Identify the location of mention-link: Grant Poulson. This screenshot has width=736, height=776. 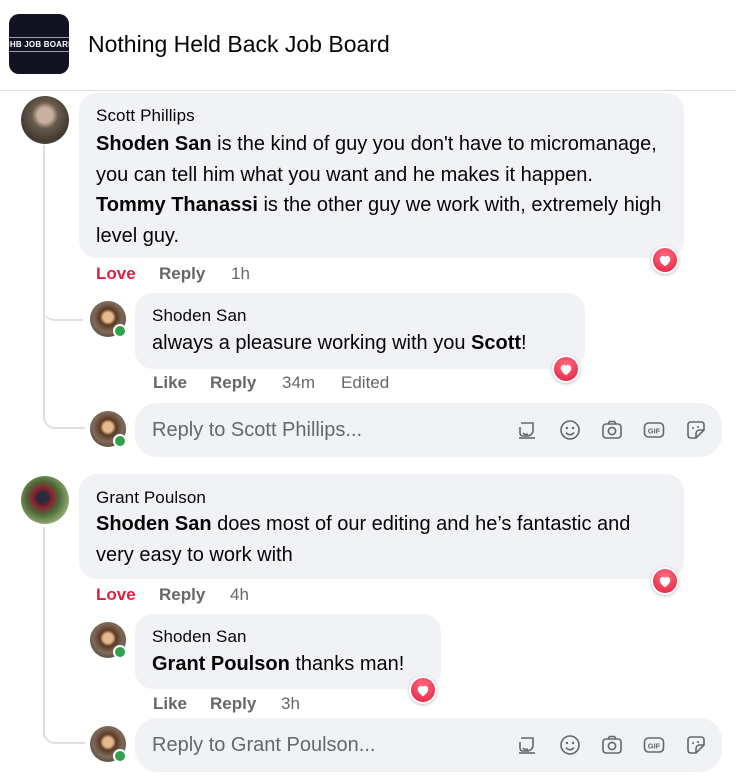
(221, 664).